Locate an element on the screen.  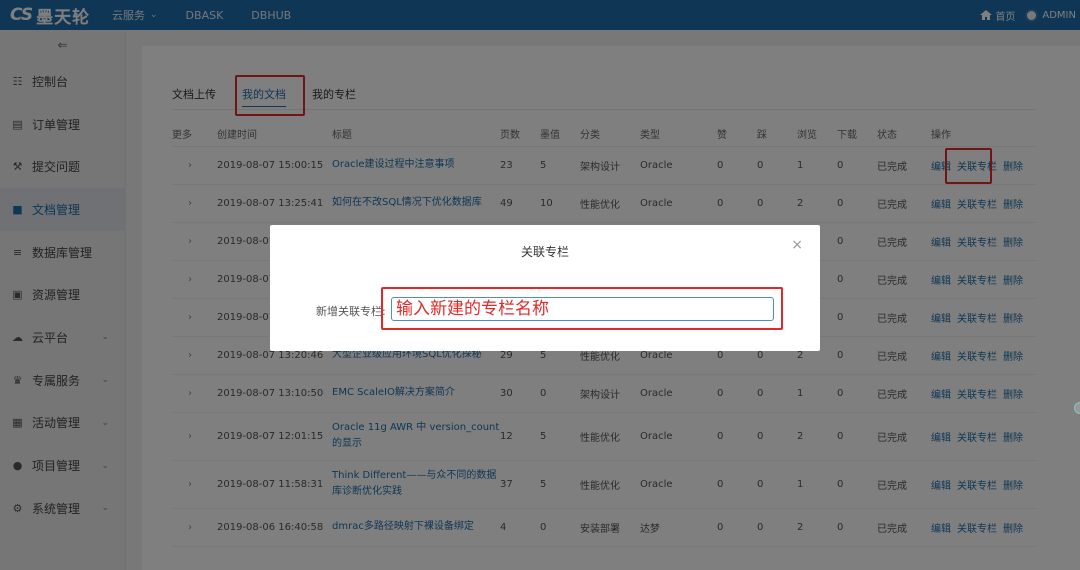
input-highlight-box is located at coordinates (582, 308).